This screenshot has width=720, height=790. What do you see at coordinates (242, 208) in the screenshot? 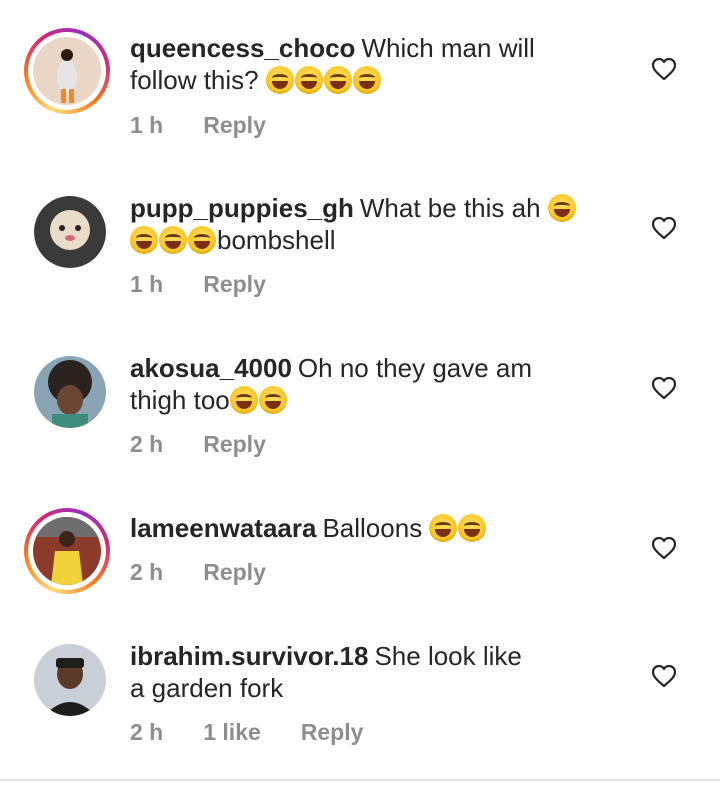
I see `comment-username: pupp_puppies_gh` at bounding box center [242, 208].